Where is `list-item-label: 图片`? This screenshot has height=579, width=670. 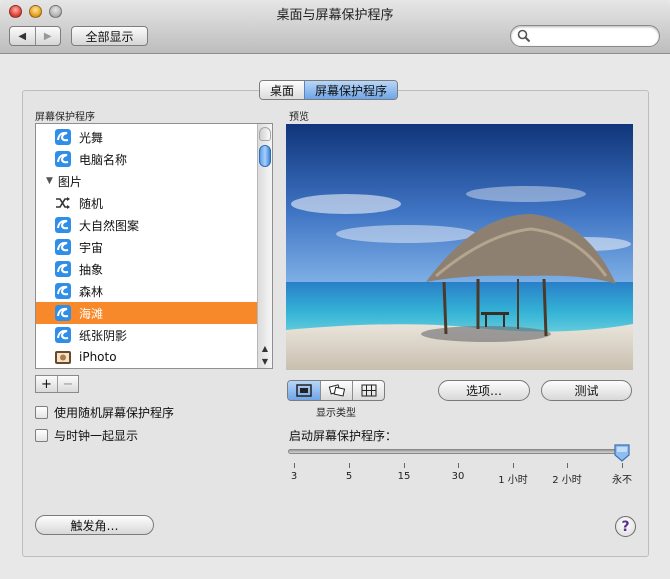
list-item-label: 图片 is located at coordinates (69, 181).